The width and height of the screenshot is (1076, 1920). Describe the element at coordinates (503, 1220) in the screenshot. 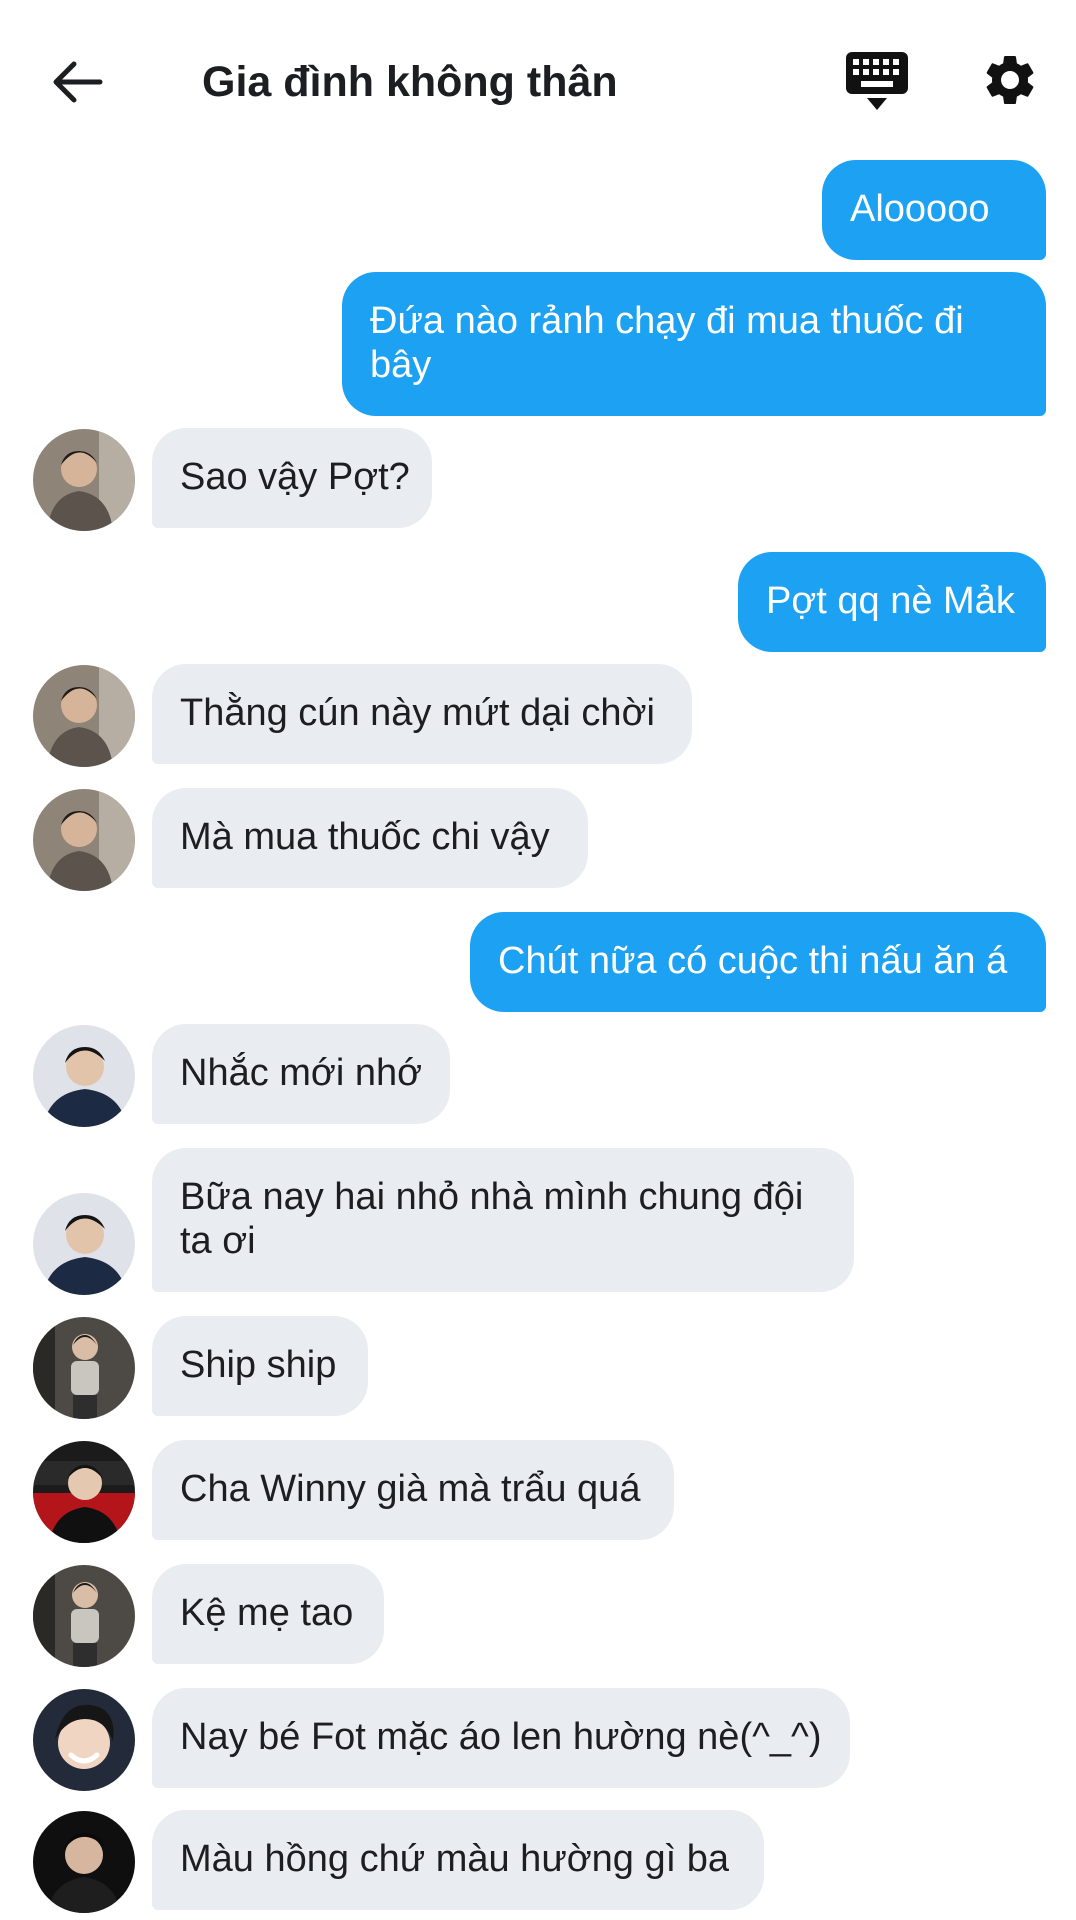

I see `incoming-message: Bữa nay hai nhỏ nhà mình chung đội ta ơi` at that location.